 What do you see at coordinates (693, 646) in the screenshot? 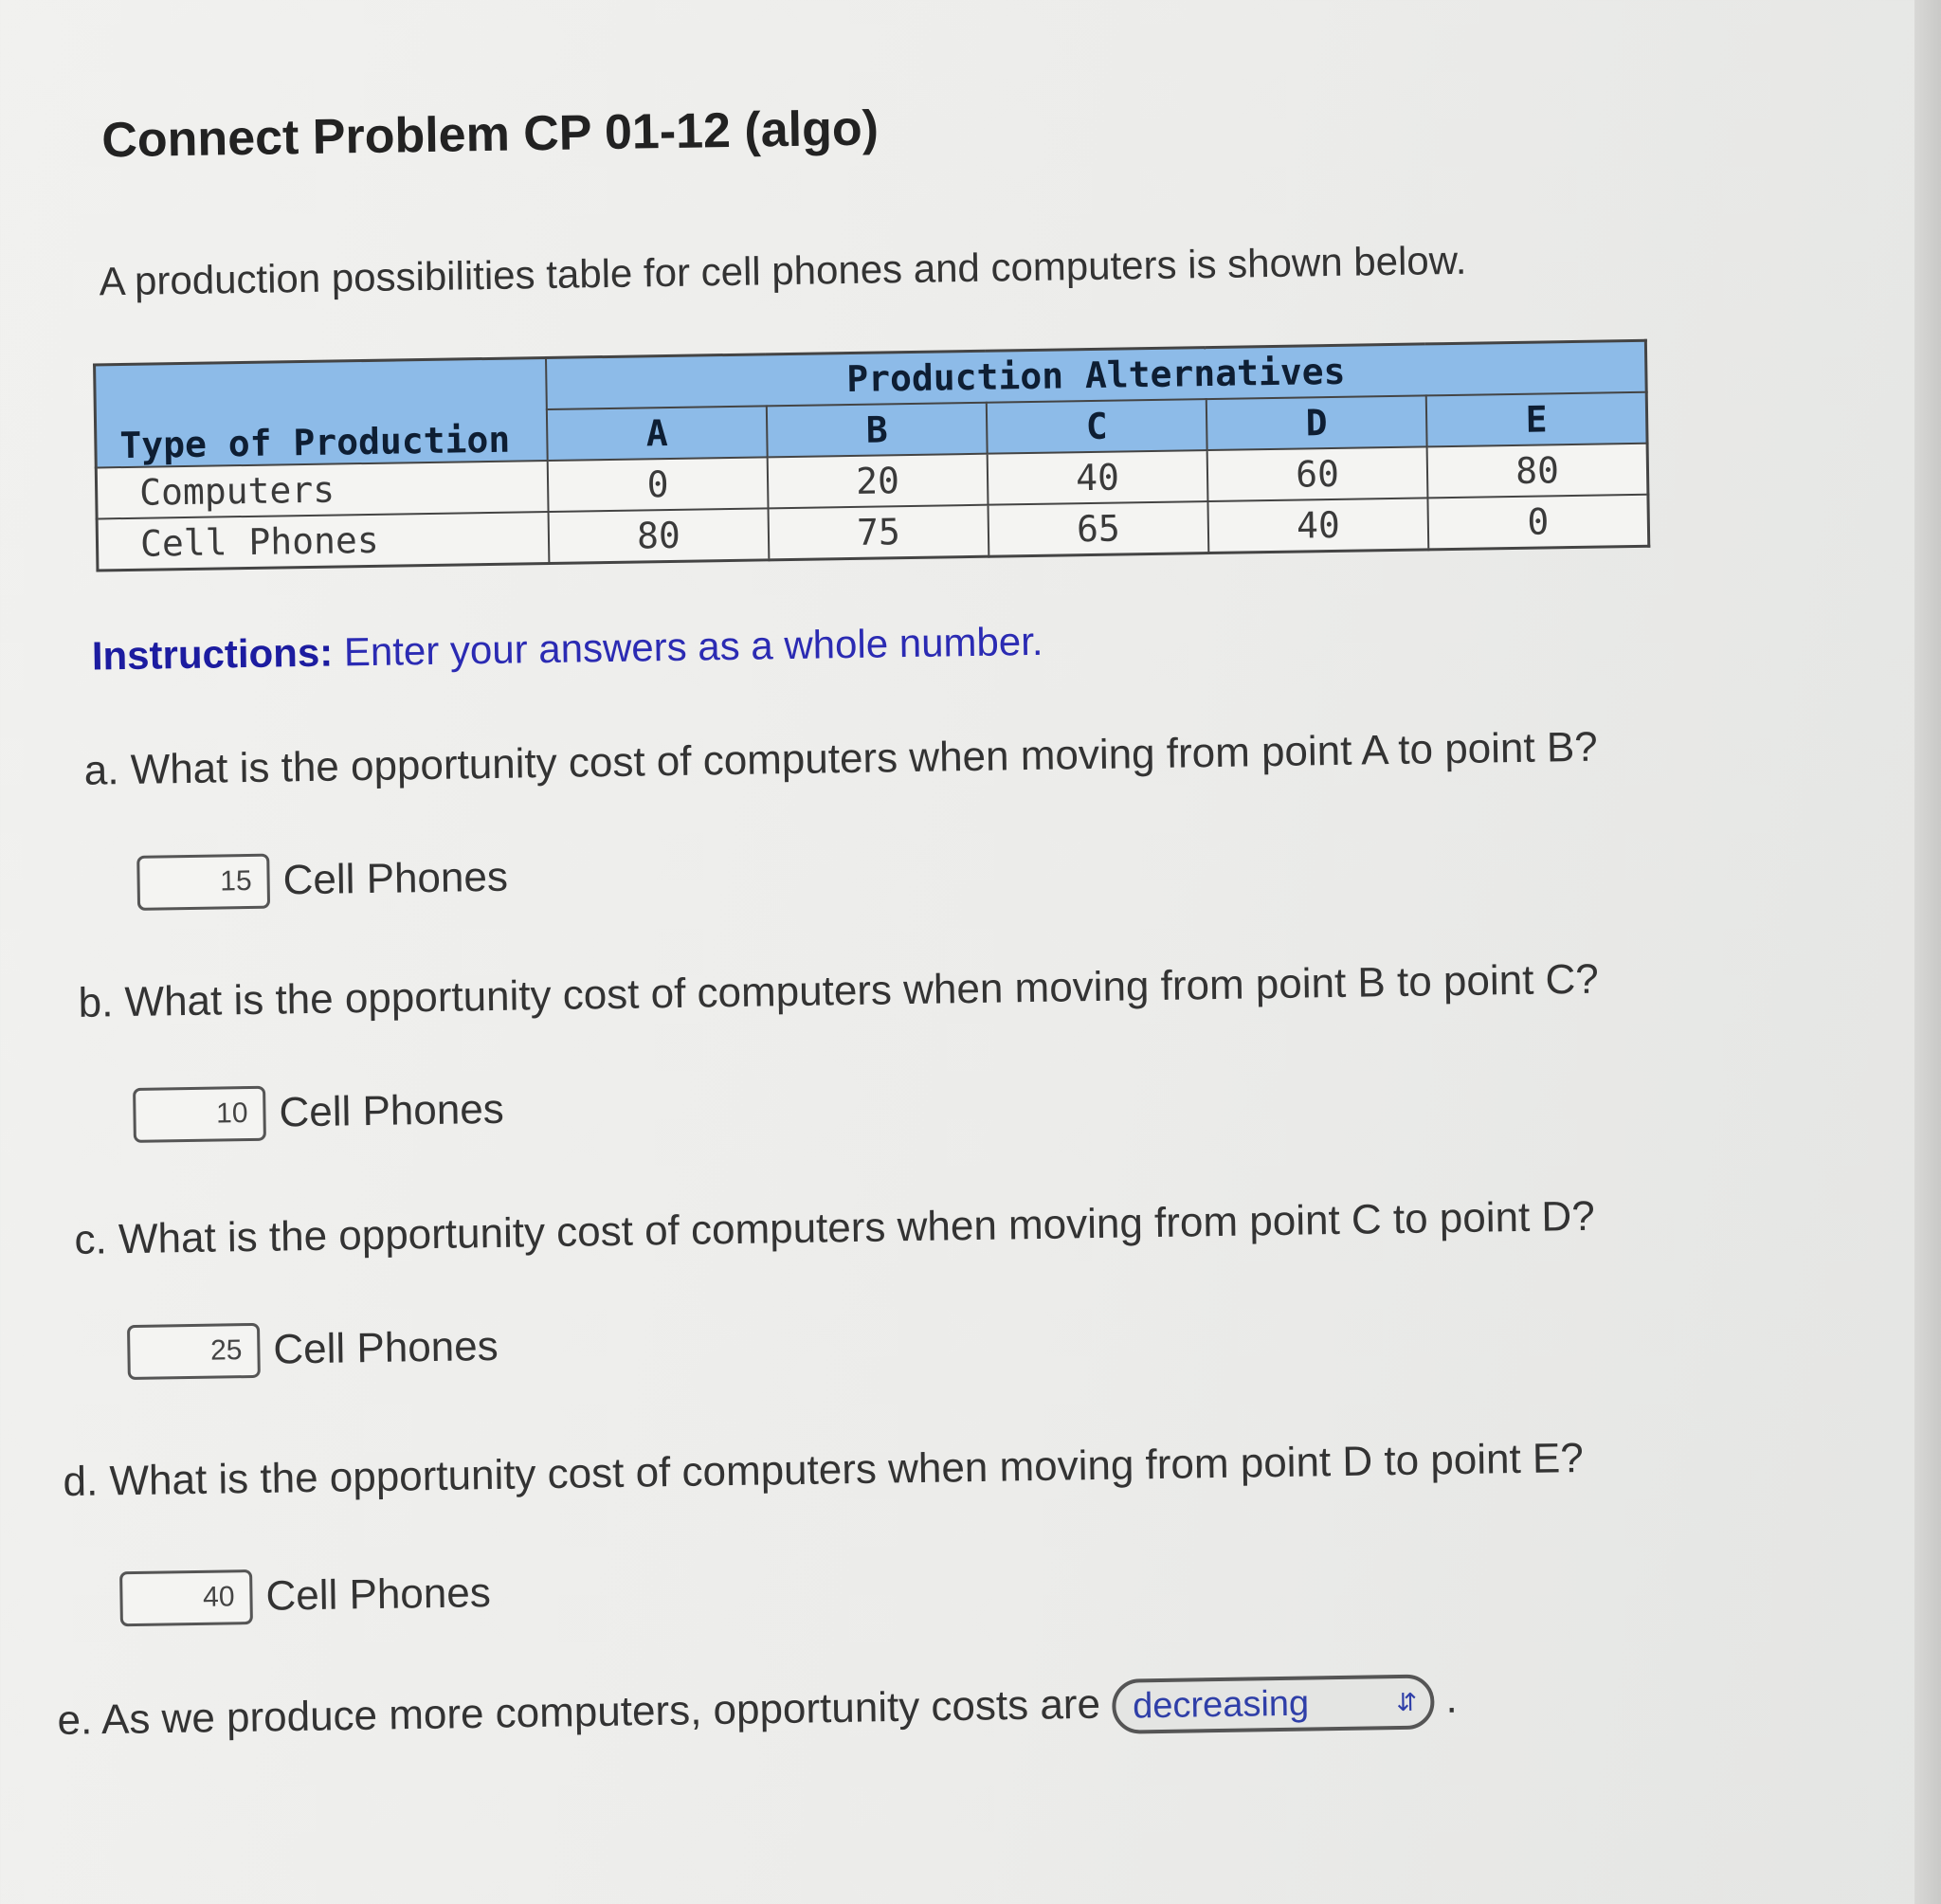
I see `instructions-text: Enter your answers as a whole number.` at bounding box center [693, 646].